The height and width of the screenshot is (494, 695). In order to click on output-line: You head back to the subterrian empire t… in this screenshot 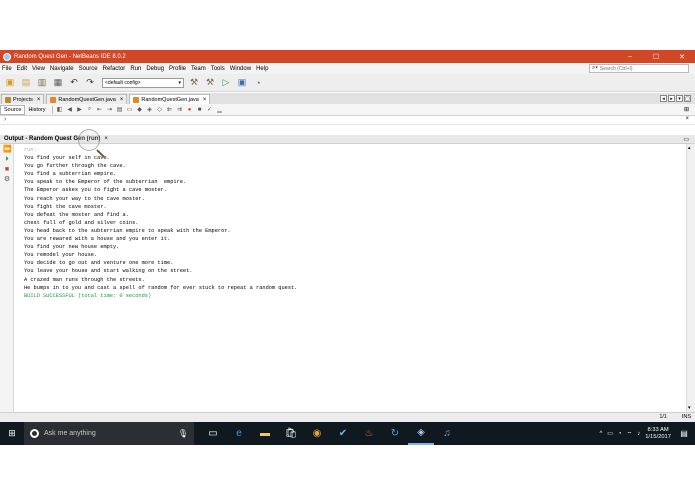, I will do `click(127, 230)`.